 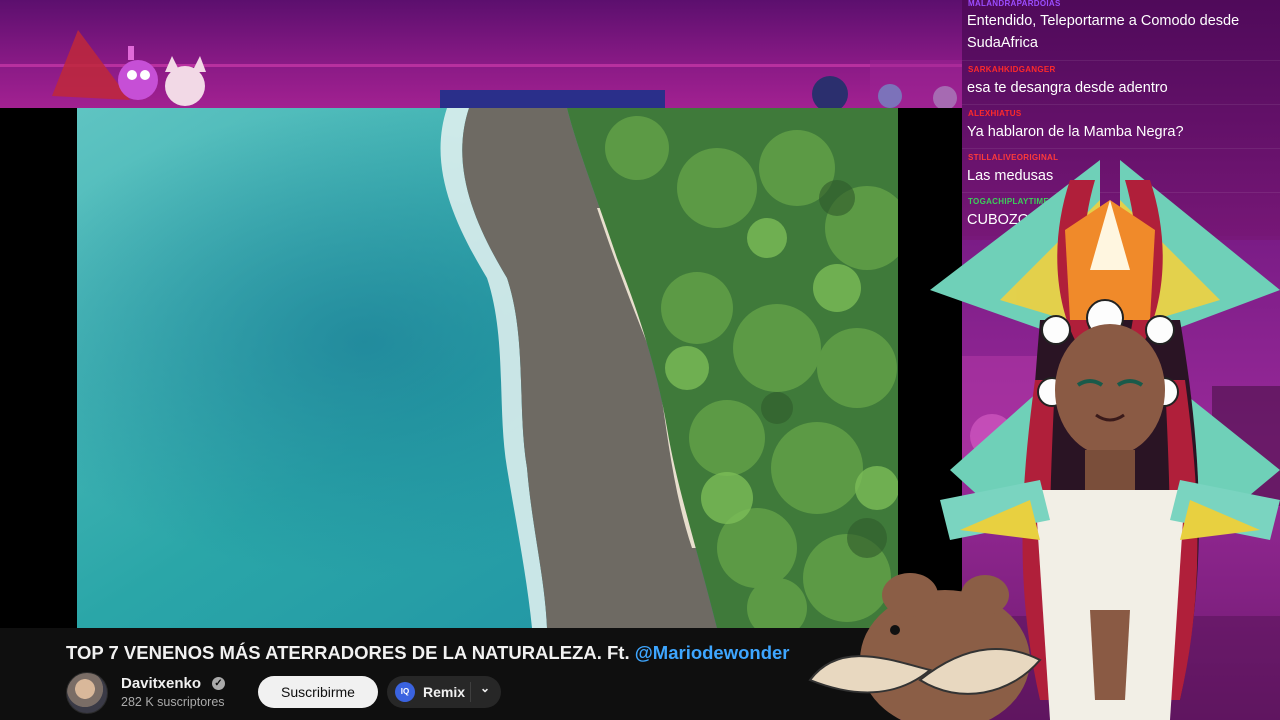 I want to click on channel-avatar, so click(x=87, y=693).